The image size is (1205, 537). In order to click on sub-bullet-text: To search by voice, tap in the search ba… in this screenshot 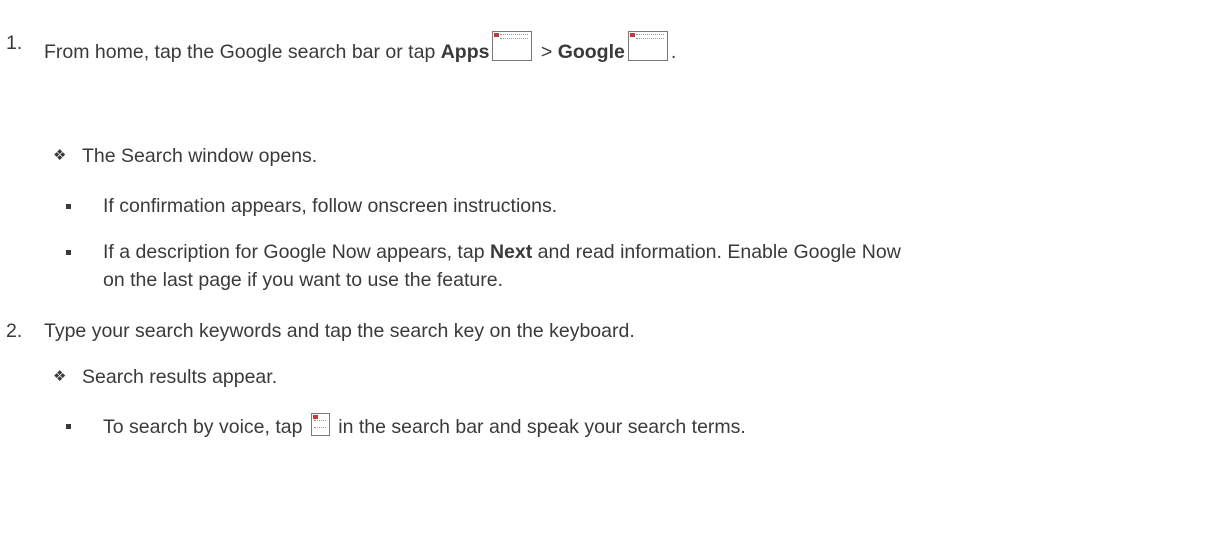, I will do `click(424, 426)`.